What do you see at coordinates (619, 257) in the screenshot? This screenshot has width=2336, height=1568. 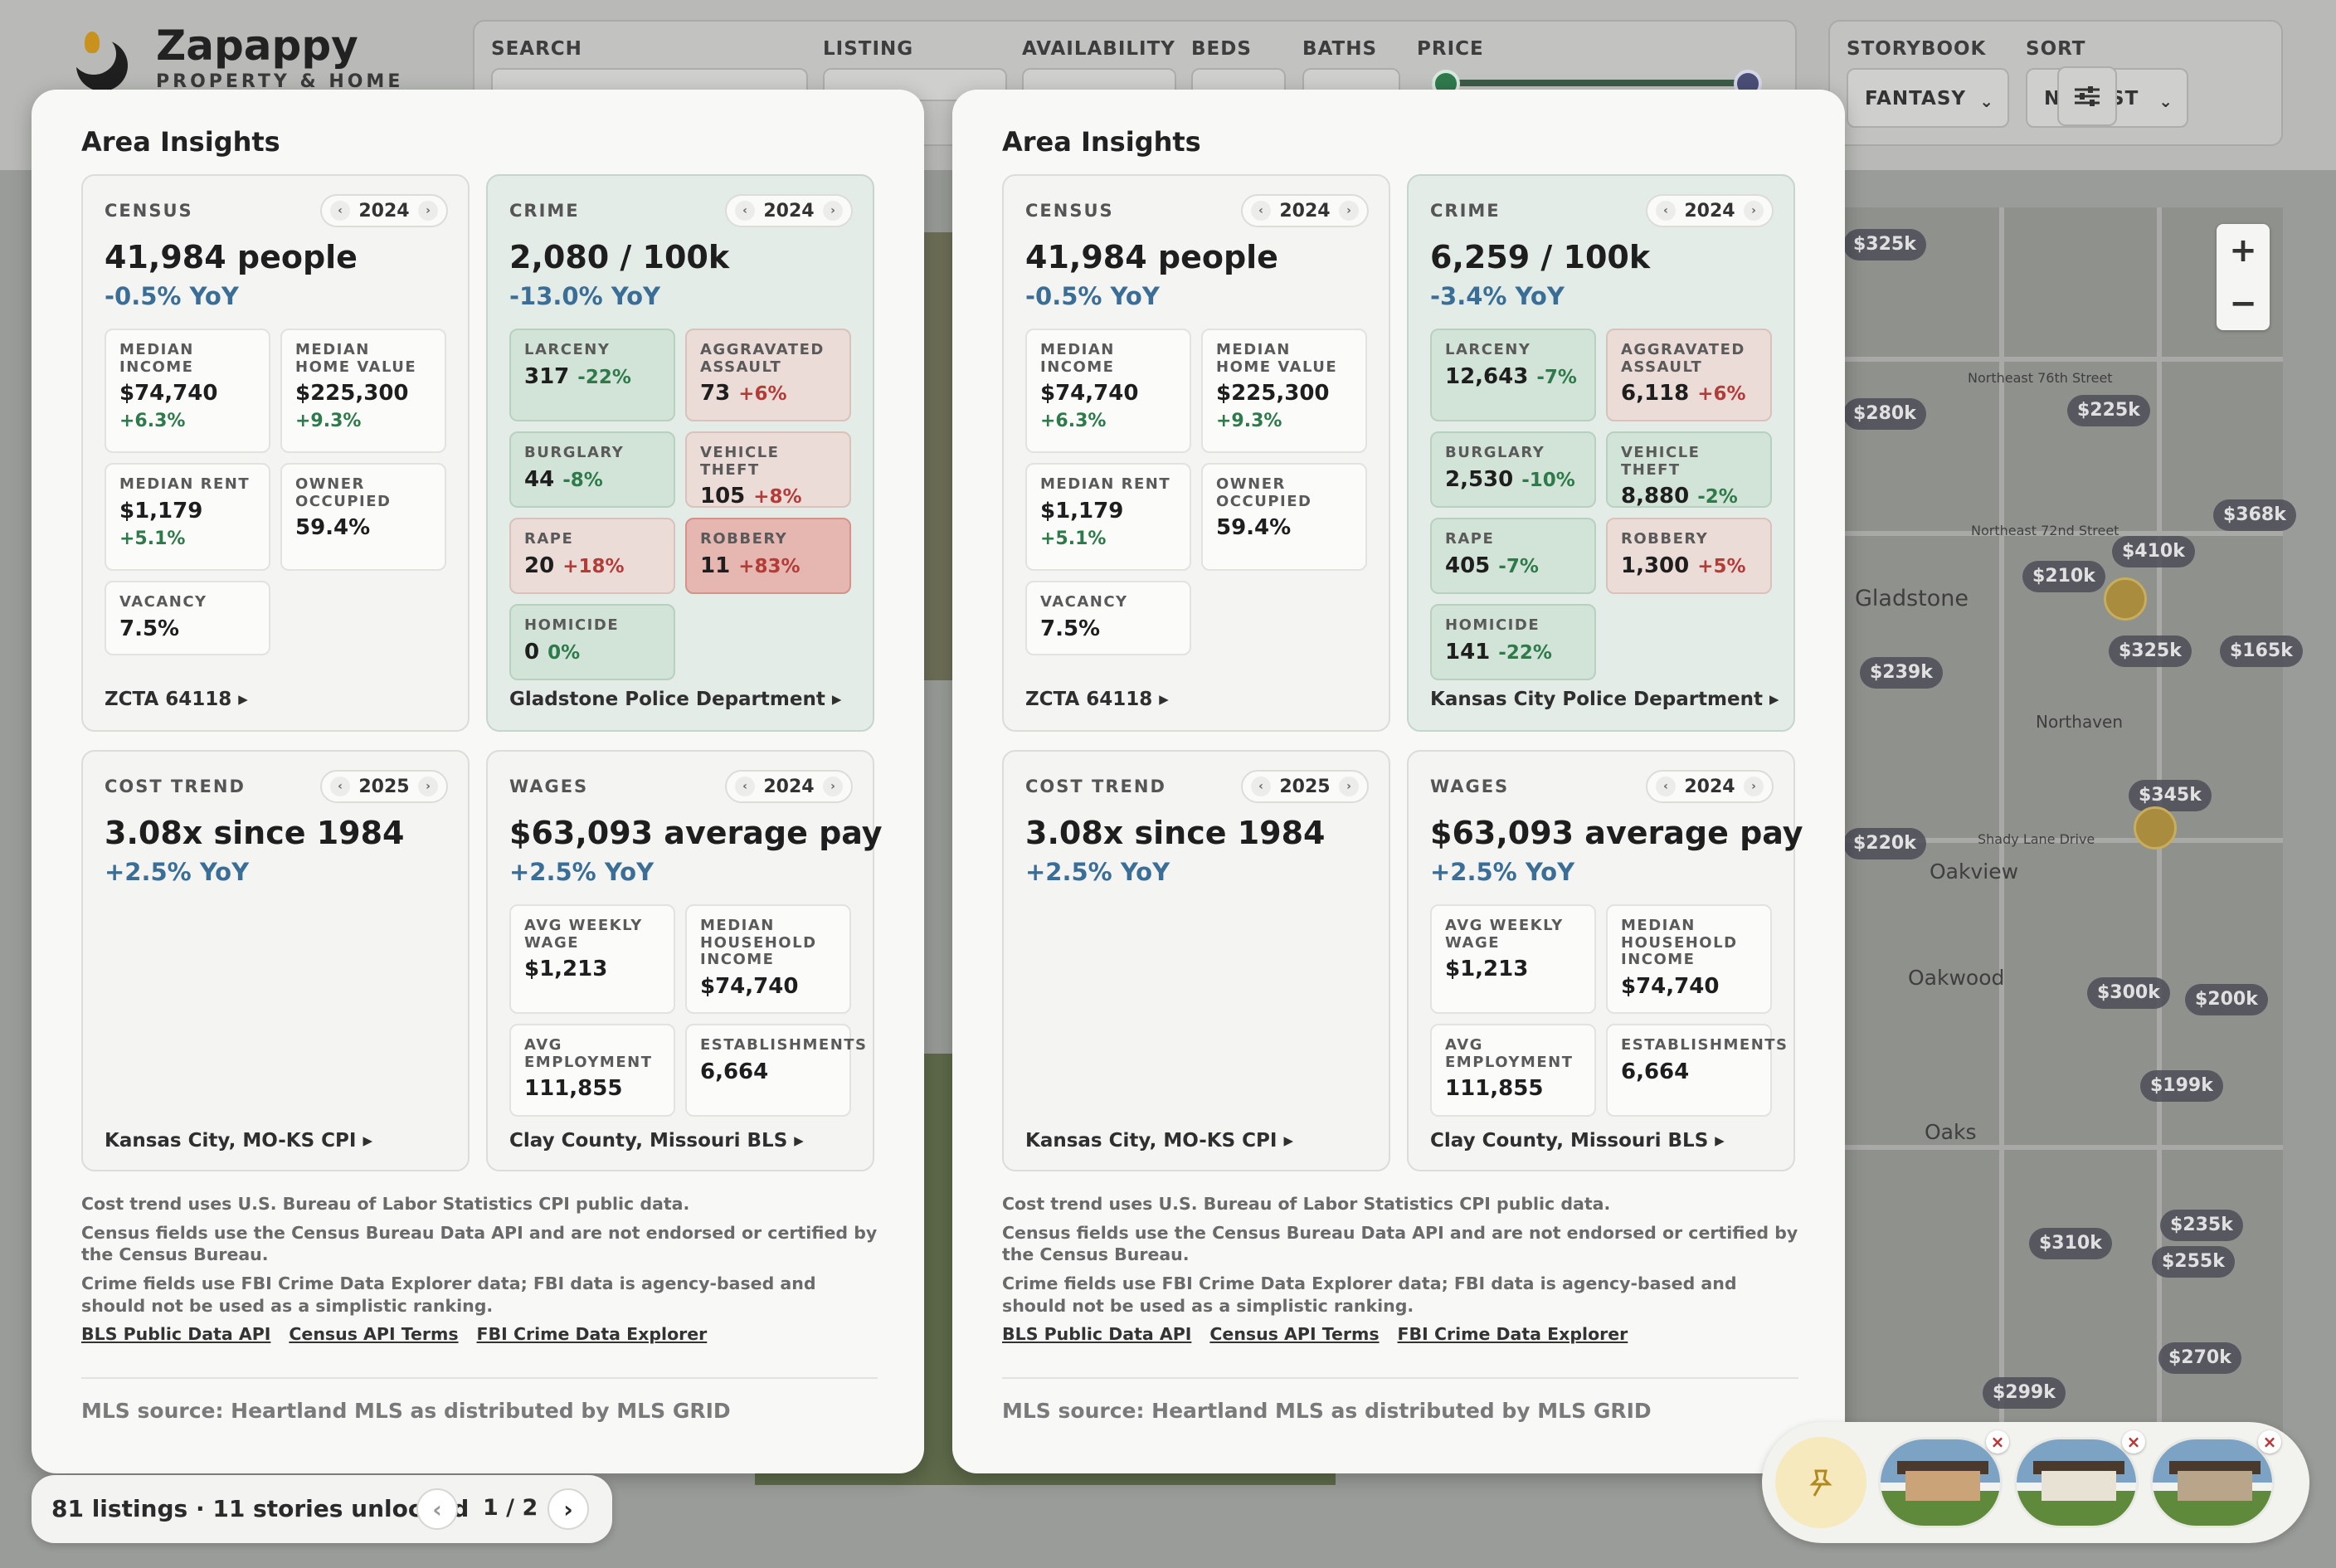 I see `crime-headline: 2,080 / 100k` at bounding box center [619, 257].